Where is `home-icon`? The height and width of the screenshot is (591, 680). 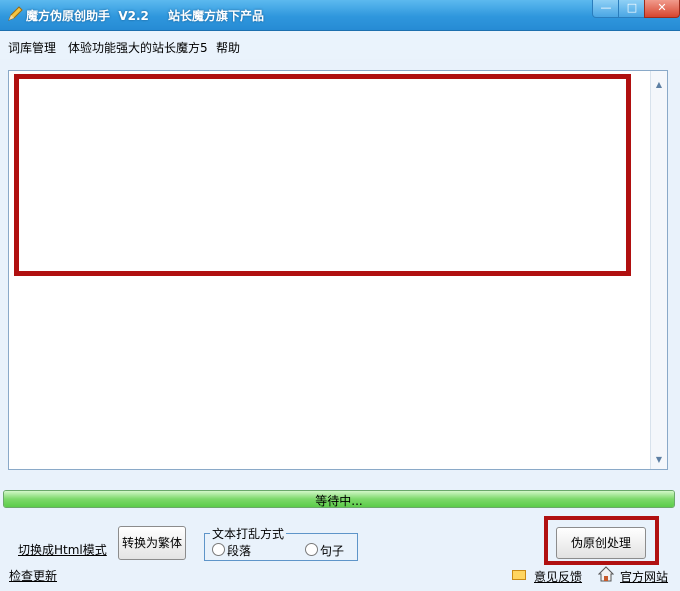
home-icon is located at coordinates (606, 574).